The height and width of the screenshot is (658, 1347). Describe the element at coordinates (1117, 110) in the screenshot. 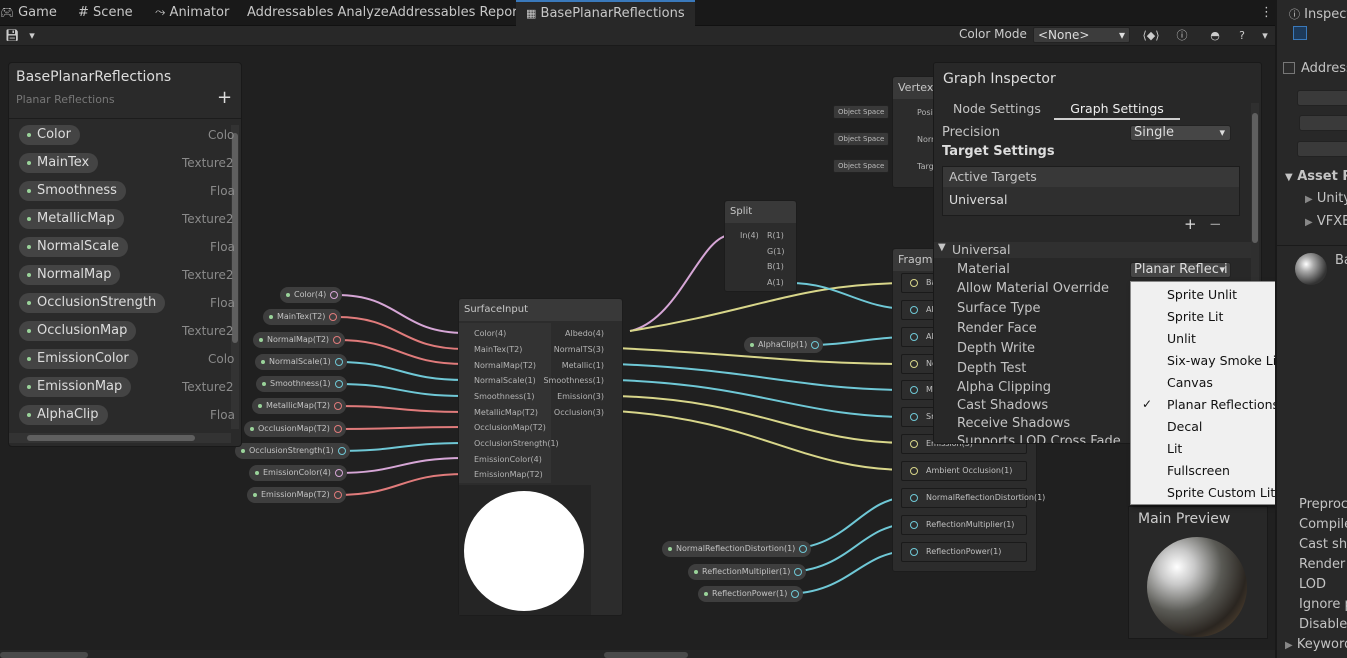

I see `tab-graph-settings: Graph Settings` at that location.